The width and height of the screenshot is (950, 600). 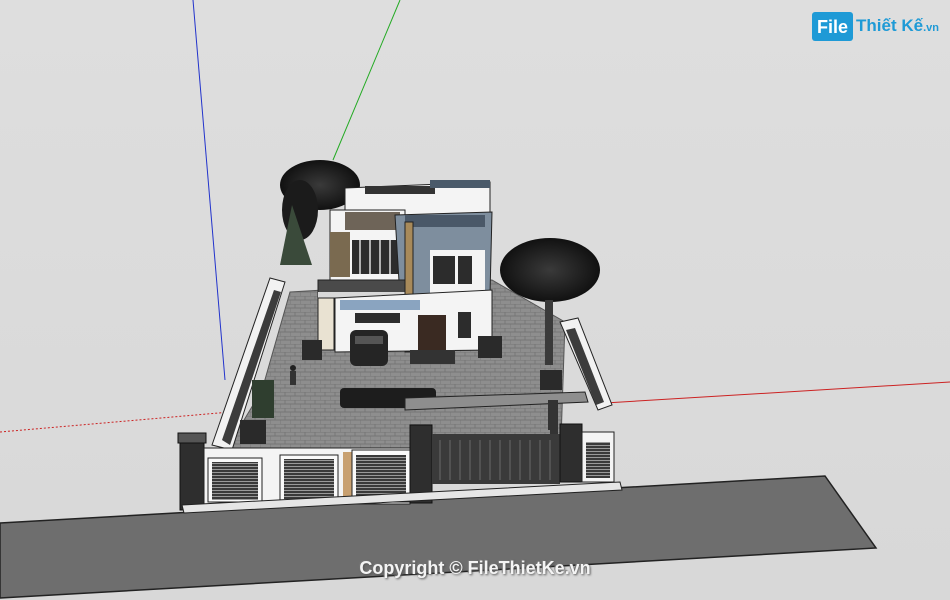 I want to click on person-figure, so click(x=293, y=375).